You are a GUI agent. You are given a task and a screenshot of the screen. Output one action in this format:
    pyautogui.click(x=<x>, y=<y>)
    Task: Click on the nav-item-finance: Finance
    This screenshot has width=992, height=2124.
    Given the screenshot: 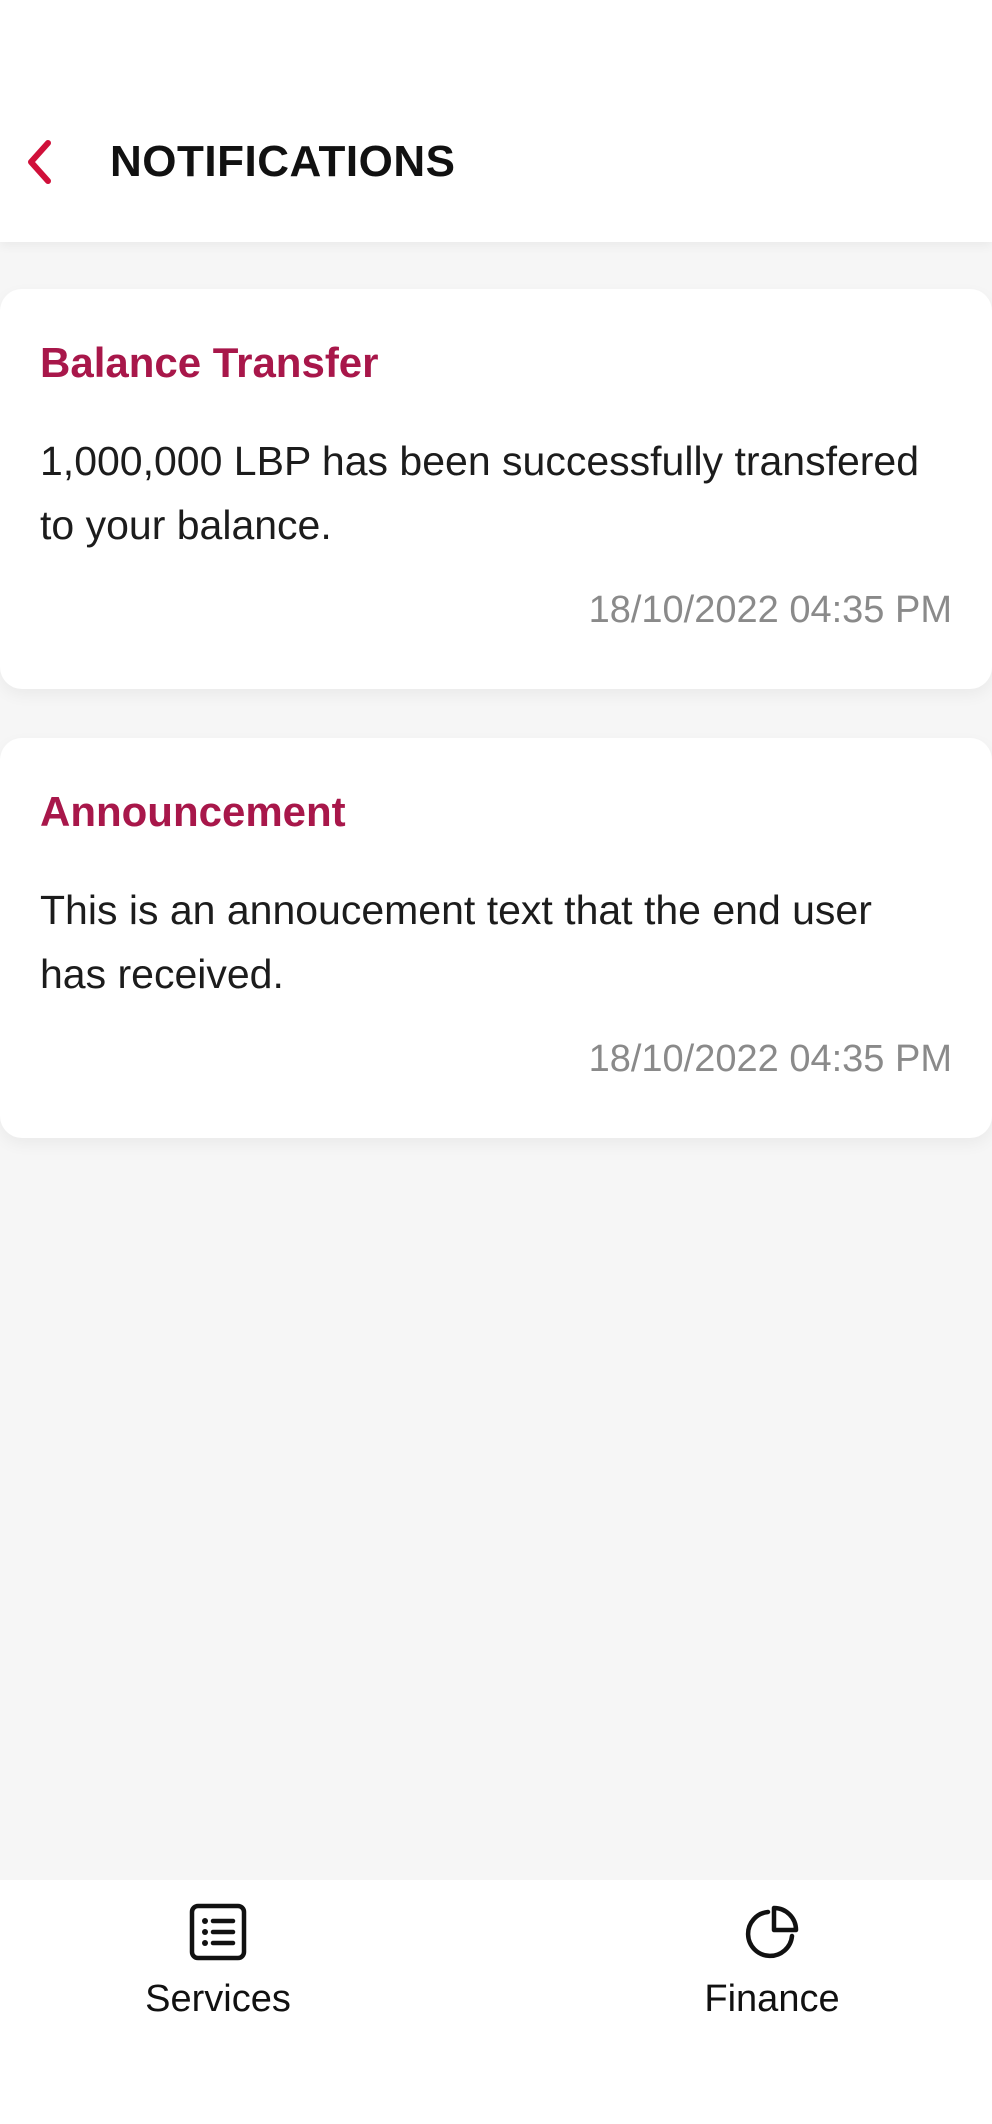 What is the action you would take?
    pyautogui.click(x=772, y=1960)
    